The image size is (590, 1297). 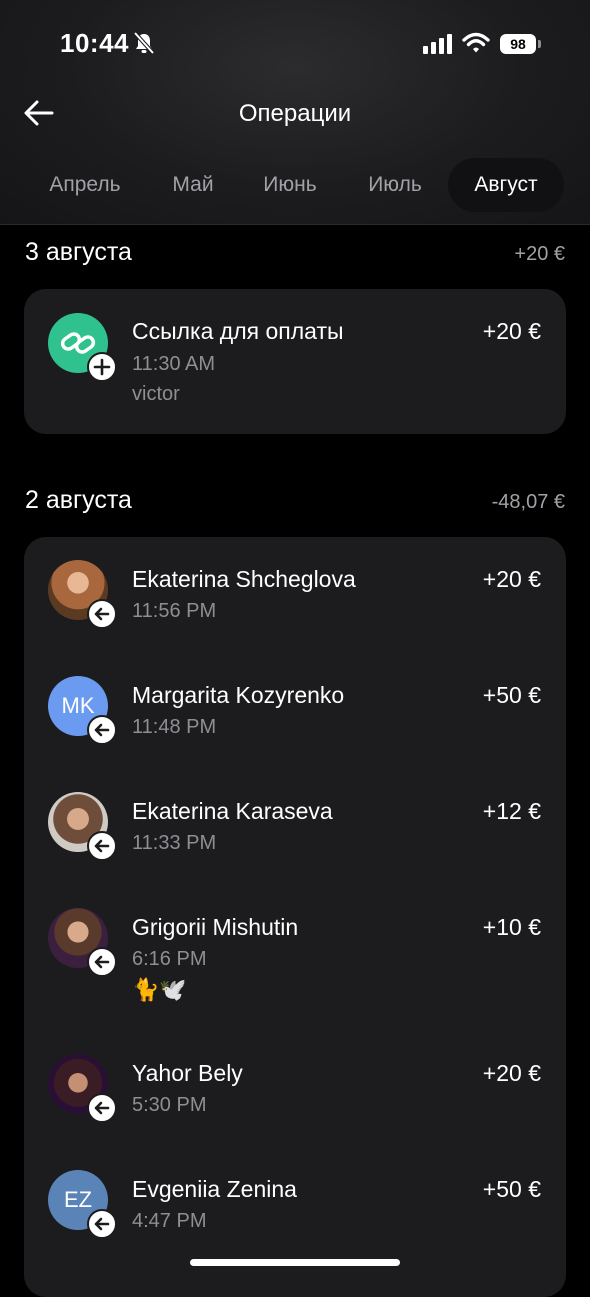 What do you see at coordinates (511, 811) in the screenshot?
I see `transaction-amount: +12 €` at bounding box center [511, 811].